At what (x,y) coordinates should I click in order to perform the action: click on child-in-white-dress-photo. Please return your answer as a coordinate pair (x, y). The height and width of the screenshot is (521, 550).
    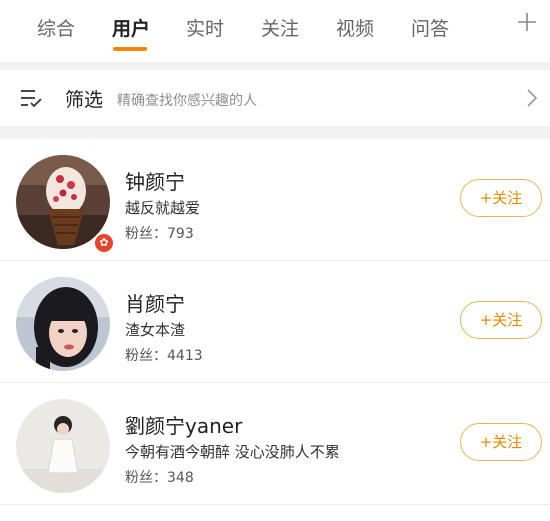
    Looking at the image, I should click on (63, 446).